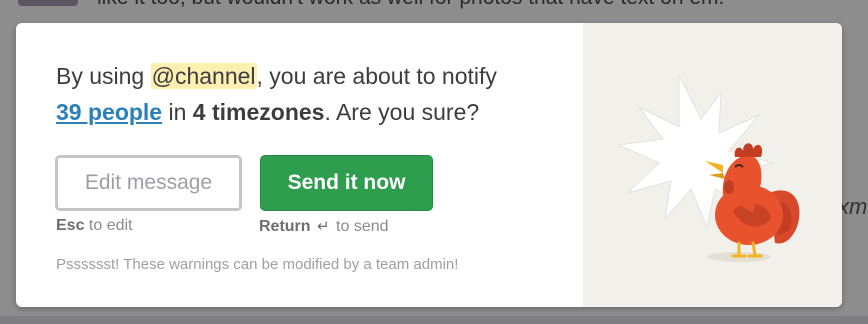 Image resolution: width=868 pixels, height=324 pixels. What do you see at coordinates (285, 226) in the screenshot?
I see `return-key-label: Return` at bounding box center [285, 226].